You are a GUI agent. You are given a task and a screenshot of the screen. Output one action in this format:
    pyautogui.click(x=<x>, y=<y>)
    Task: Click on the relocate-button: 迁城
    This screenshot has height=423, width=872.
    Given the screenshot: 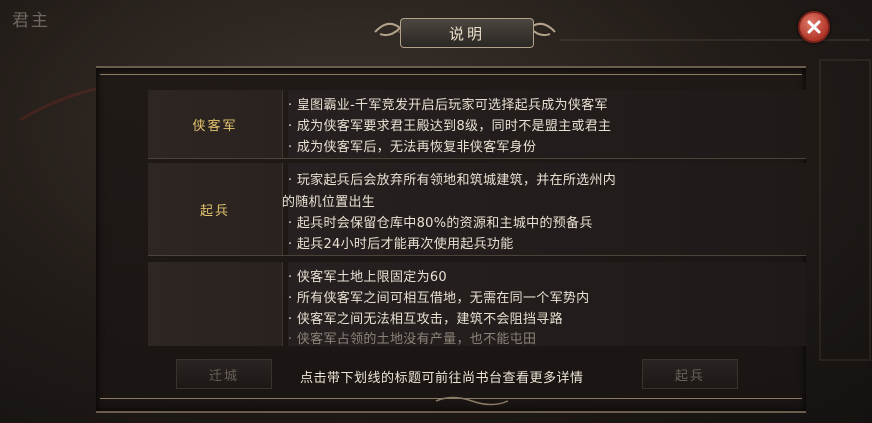 What is the action you would take?
    pyautogui.click(x=224, y=374)
    